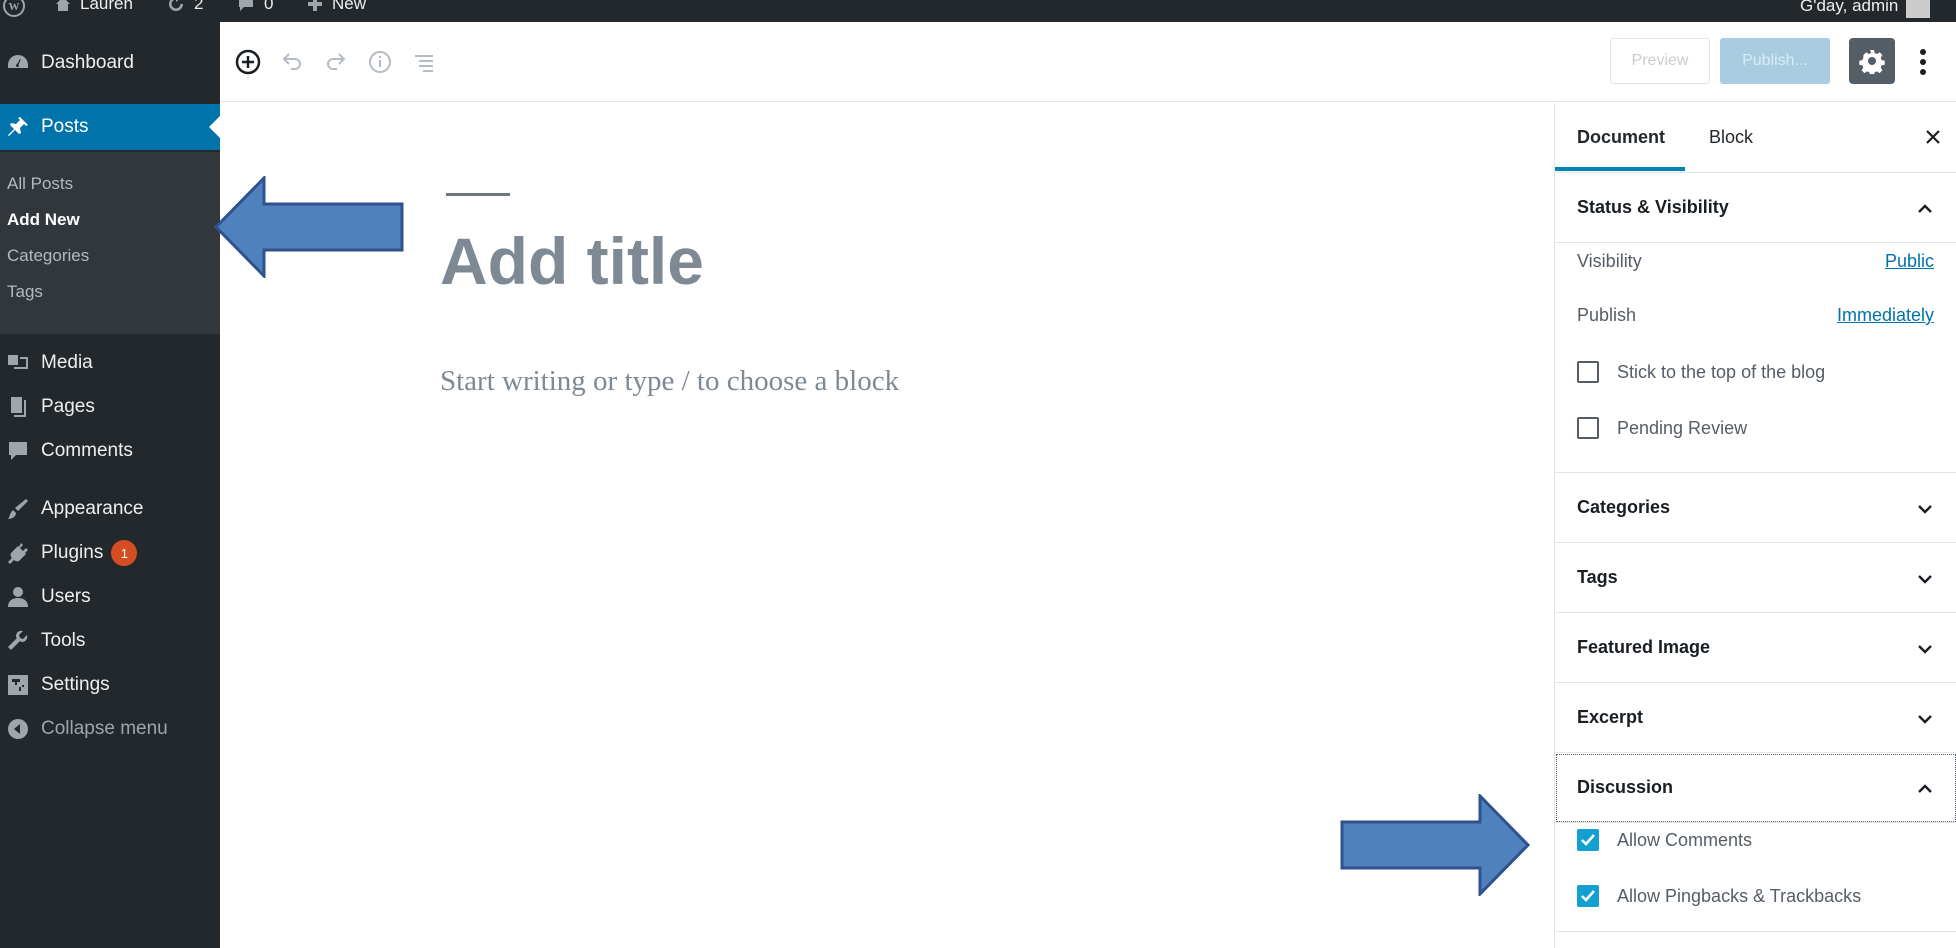 The image size is (1956, 948). What do you see at coordinates (1849, 7) in the screenshot?
I see `greeting: G'day, admin` at bounding box center [1849, 7].